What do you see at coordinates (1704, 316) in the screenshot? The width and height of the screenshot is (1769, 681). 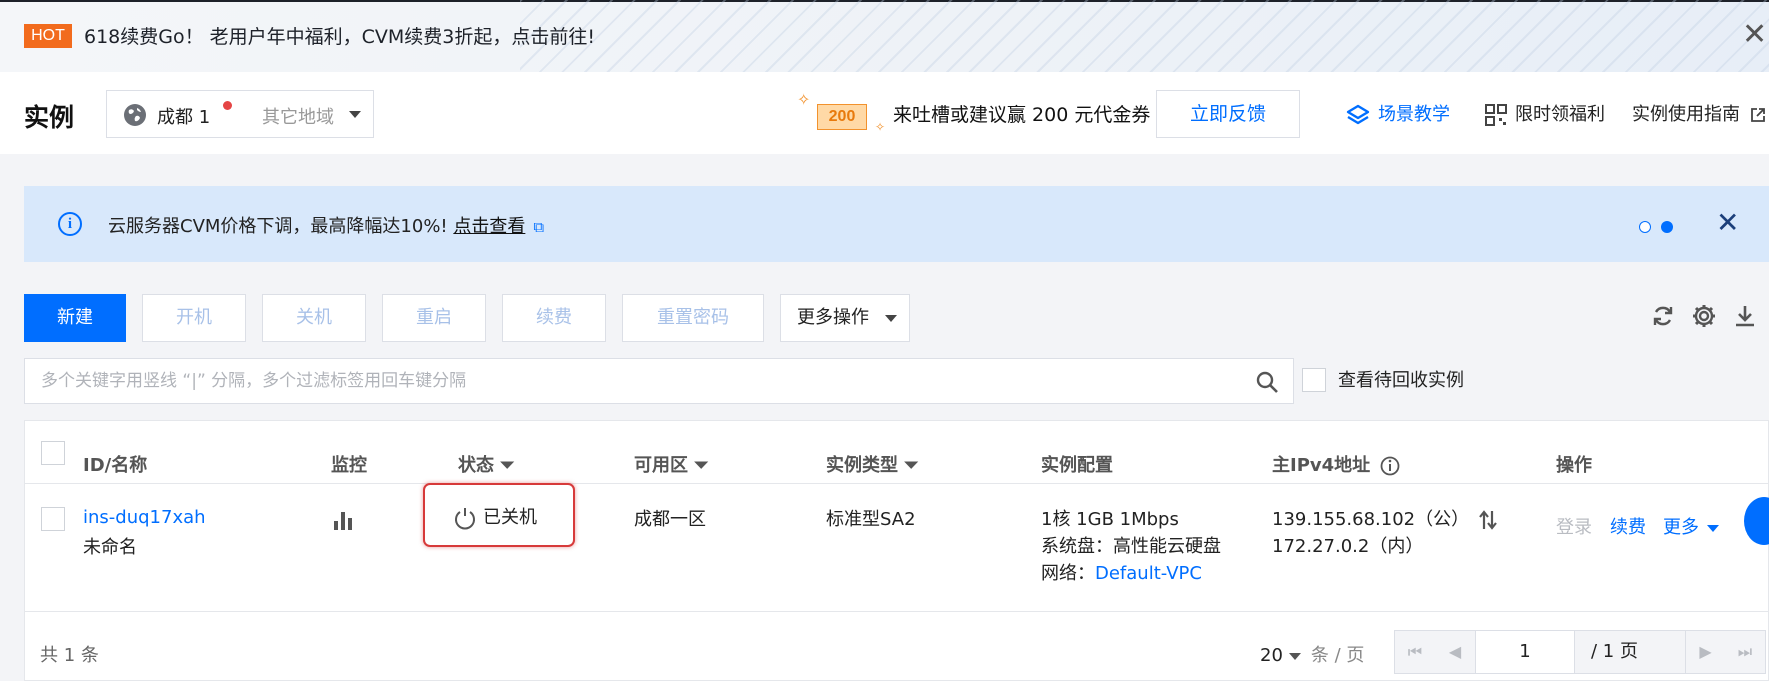 I see `gear-icon` at bounding box center [1704, 316].